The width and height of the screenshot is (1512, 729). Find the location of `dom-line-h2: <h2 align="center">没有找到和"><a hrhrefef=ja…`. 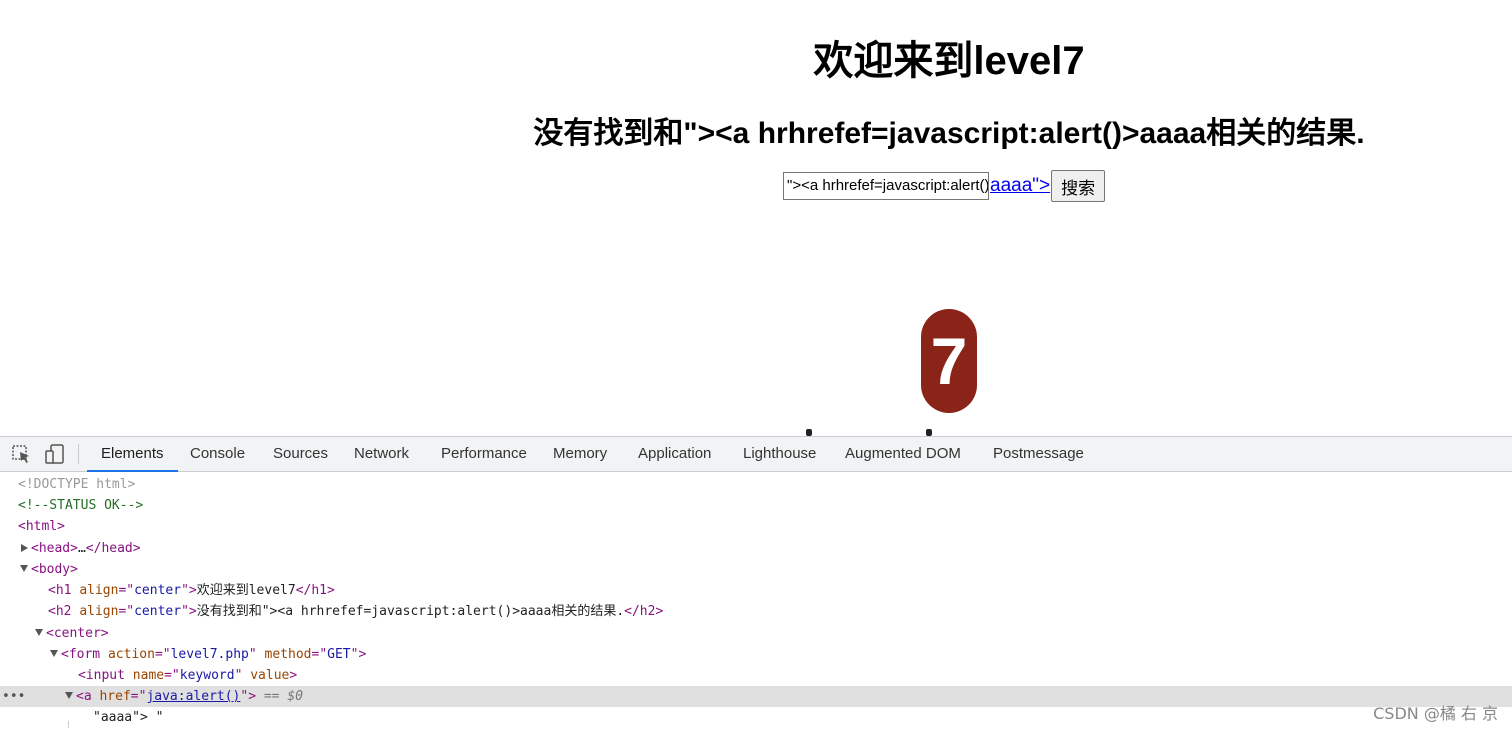

dom-line-h2: <h2 align="center">没有找到和"><a hrhrefef=ja… is located at coordinates (756, 611).